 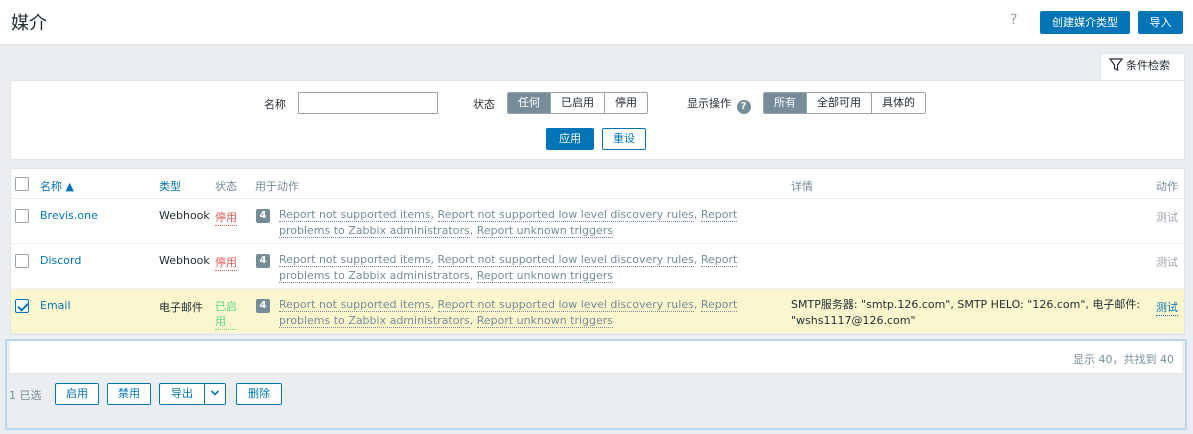 What do you see at coordinates (69, 215) in the screenshot?
I see `media-name-link: Brevis.one` at bounding box center [69, 215].